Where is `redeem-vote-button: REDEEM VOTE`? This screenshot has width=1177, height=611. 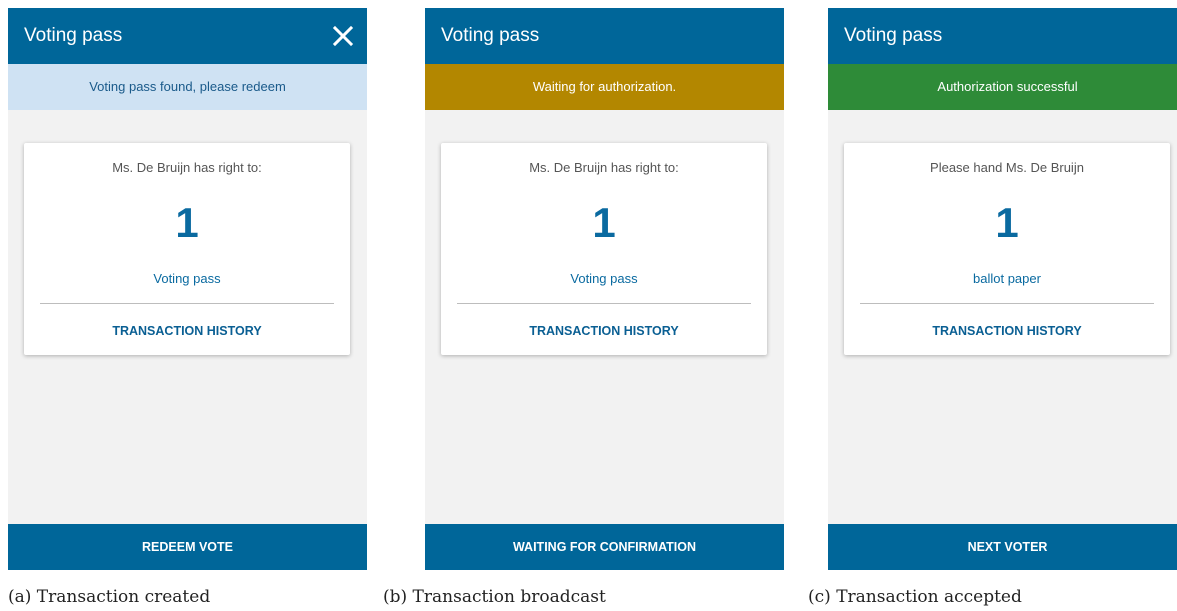 redeem-vote-button: REDEEM VOTE is located at coordinates (187, 547).